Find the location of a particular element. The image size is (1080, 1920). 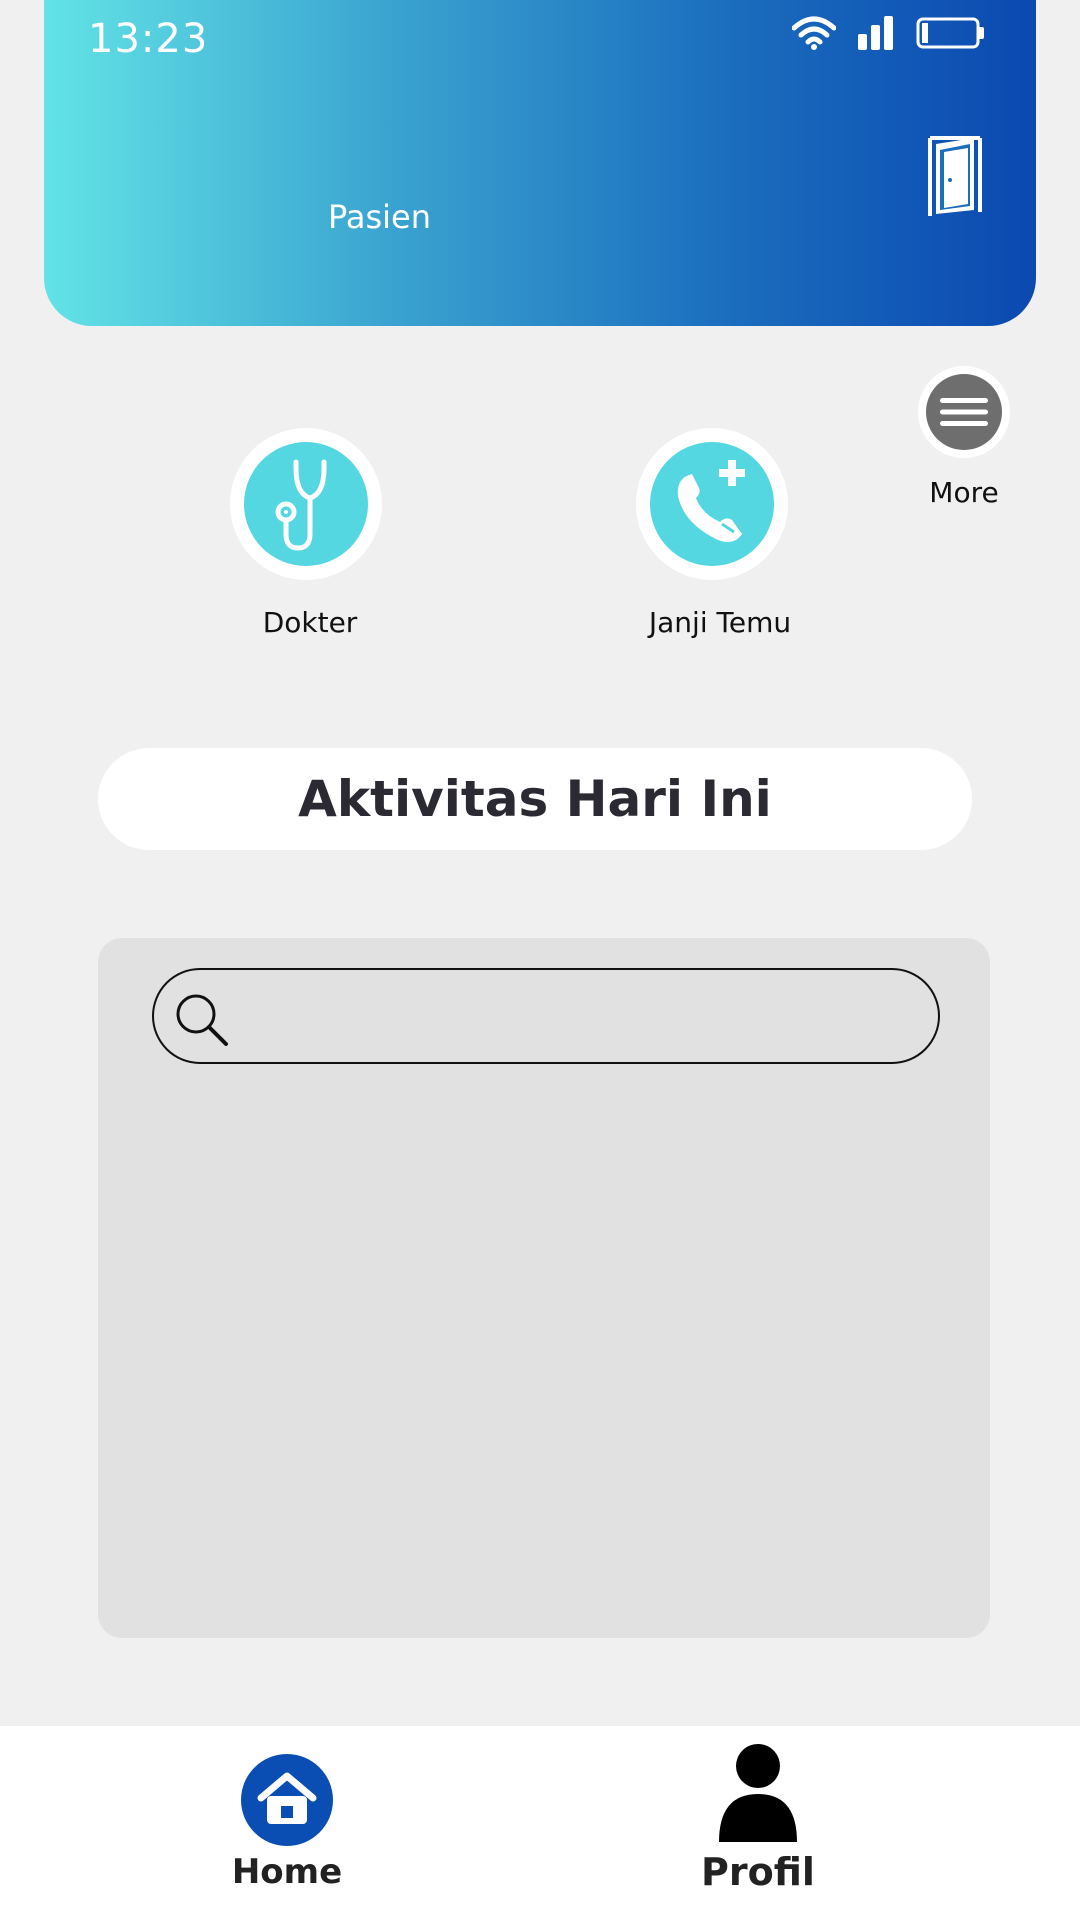

home-icon is located at coordinates (287, 1800).